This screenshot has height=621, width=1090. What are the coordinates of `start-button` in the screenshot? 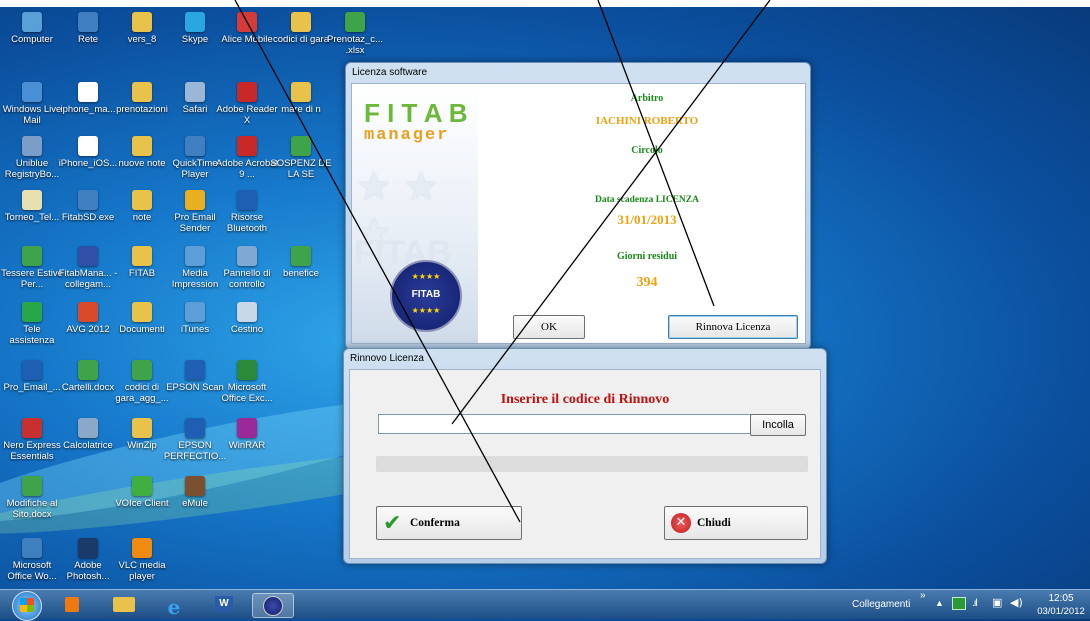 It's located at (27, 606).